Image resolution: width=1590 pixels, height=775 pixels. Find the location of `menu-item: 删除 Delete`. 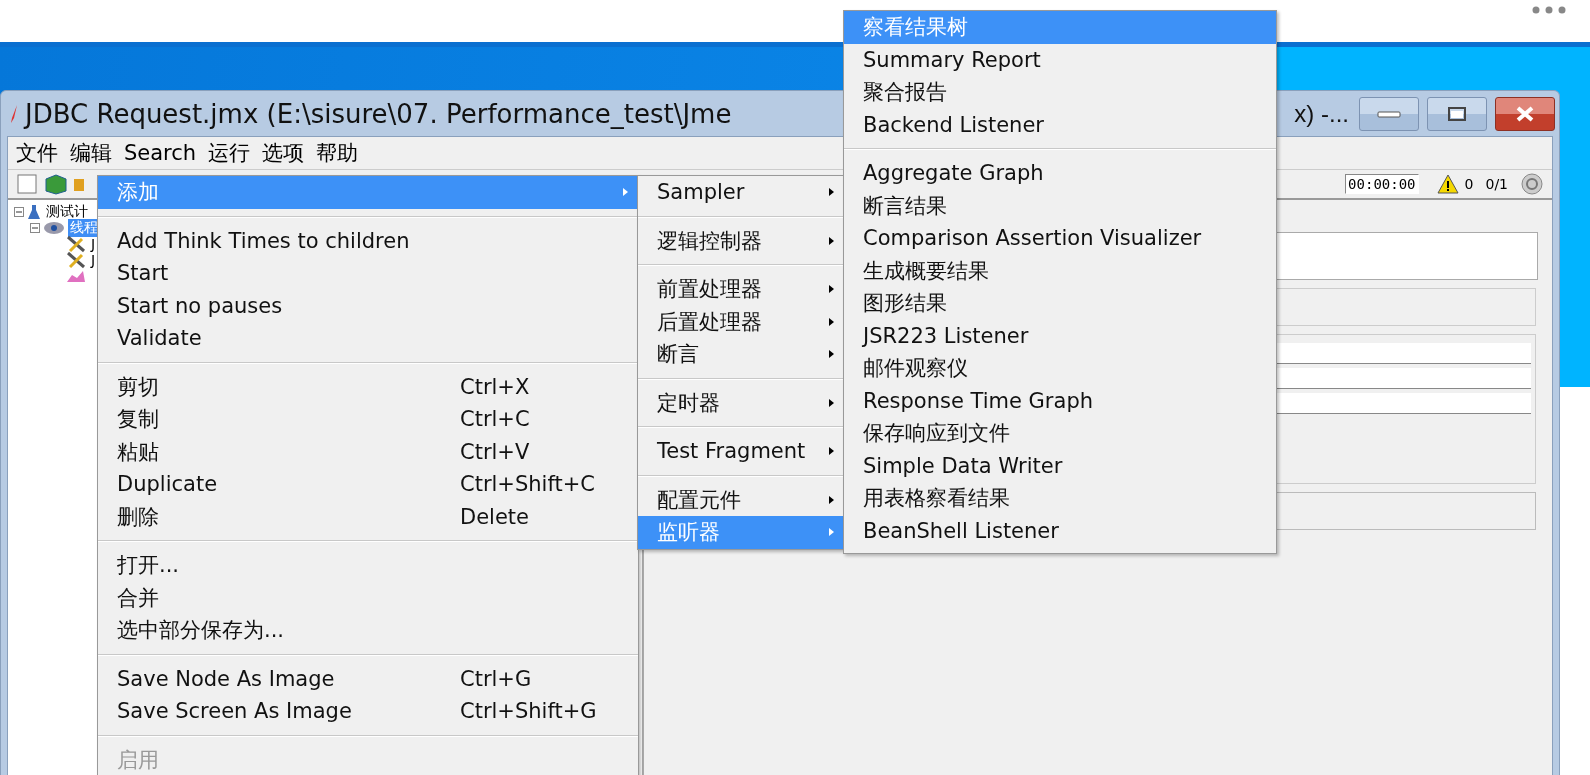

menu-item: 删除 Delete is located at coordinates (368, 516).